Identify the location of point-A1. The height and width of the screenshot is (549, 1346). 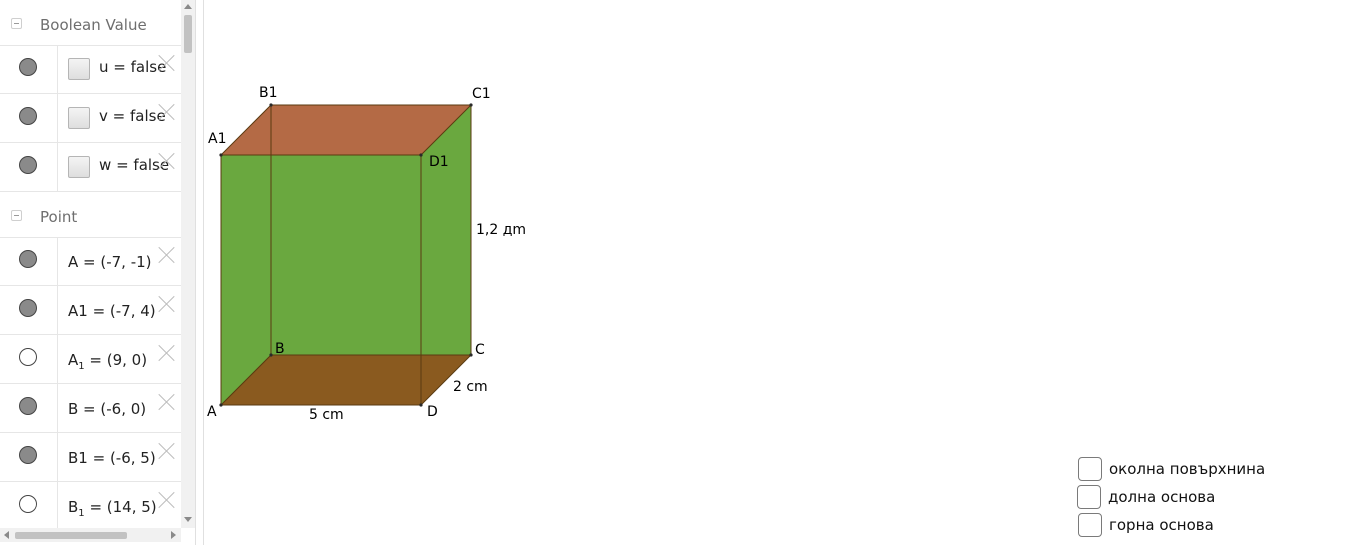
(221, 155).